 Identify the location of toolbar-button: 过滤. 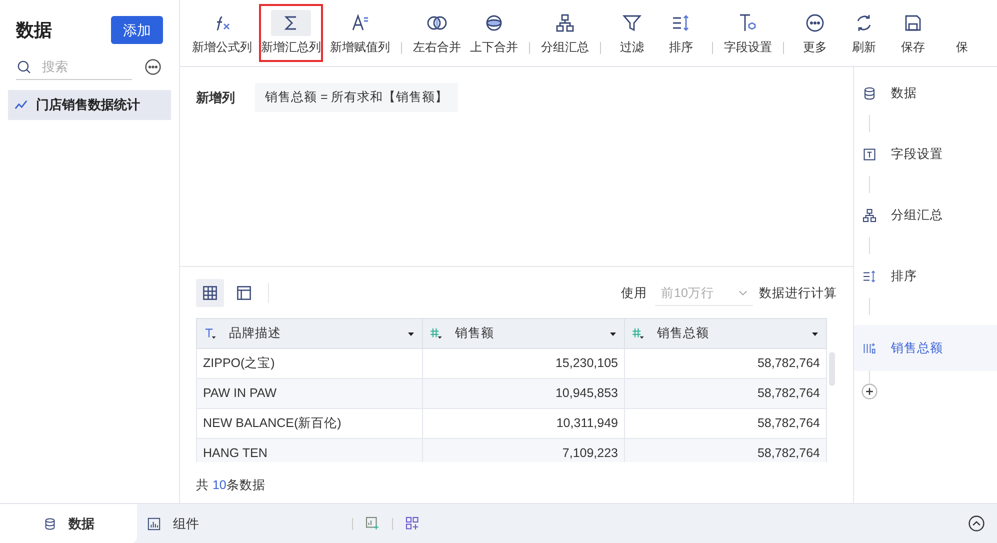
(632, 33).